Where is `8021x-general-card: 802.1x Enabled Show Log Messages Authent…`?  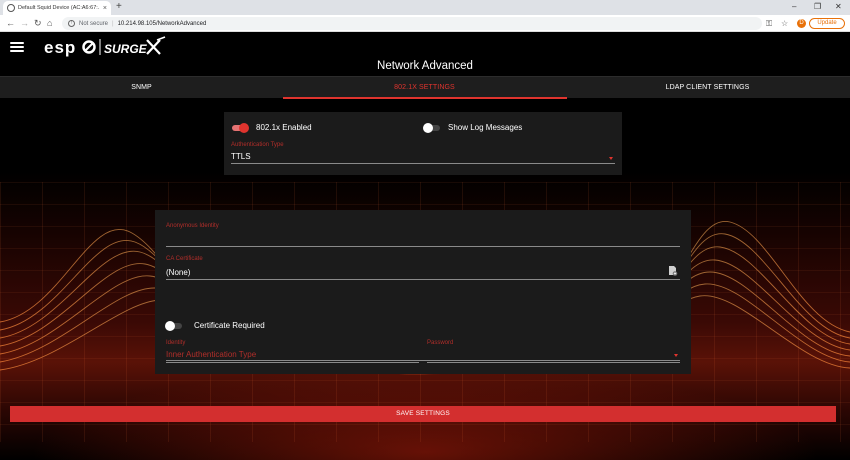
8021x-general-card: 802.1x Enabled Show Log Messages Authent… is located at coordinates (423, 143).